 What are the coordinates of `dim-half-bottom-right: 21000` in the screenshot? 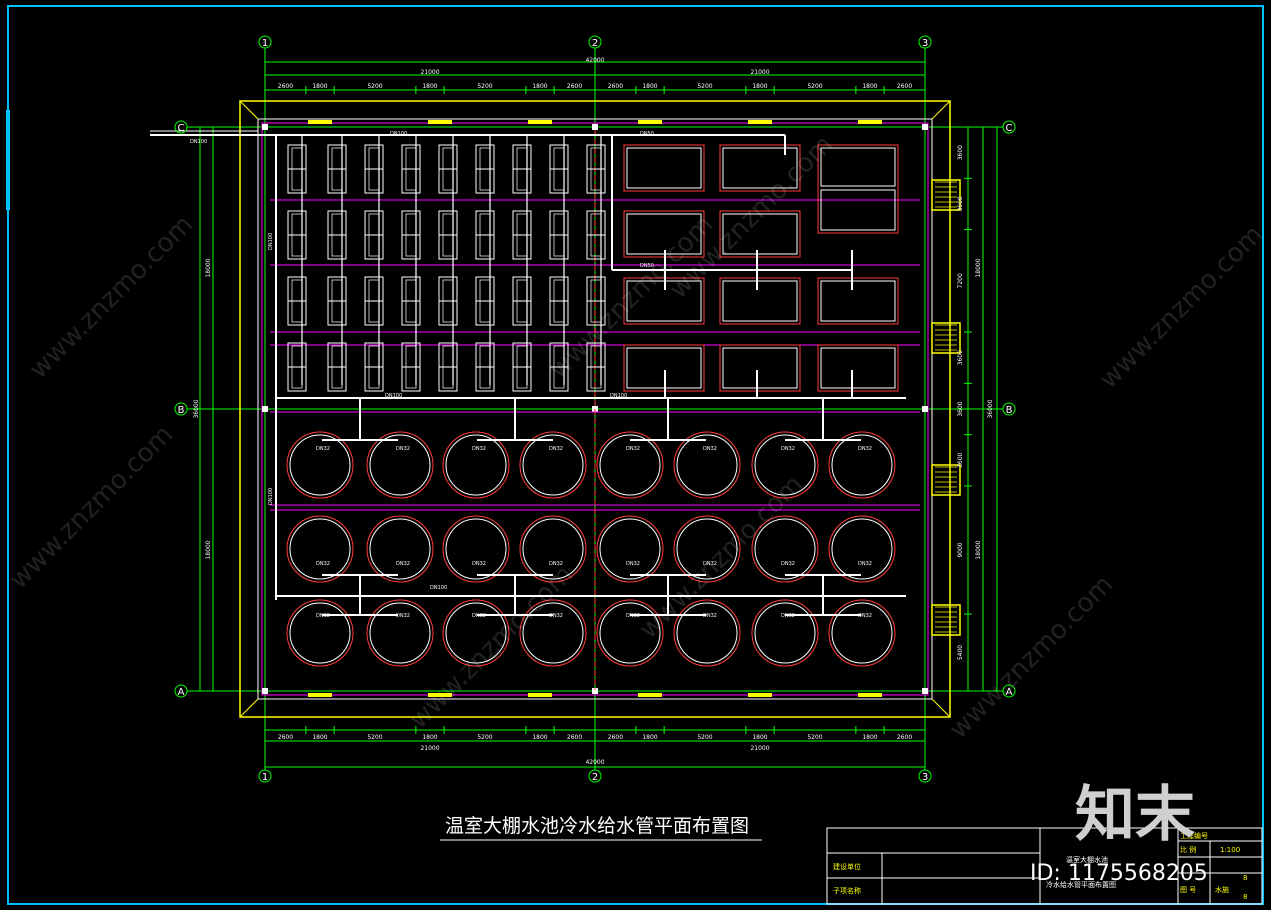 It's located at (759, 748).